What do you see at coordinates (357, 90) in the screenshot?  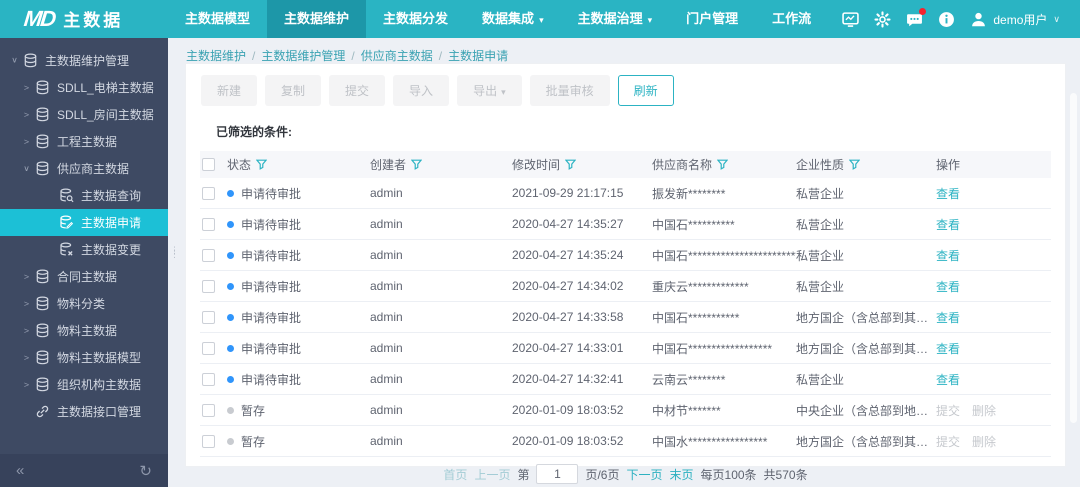 I see `submit-button: 提交` at bounding box center [357, 90].